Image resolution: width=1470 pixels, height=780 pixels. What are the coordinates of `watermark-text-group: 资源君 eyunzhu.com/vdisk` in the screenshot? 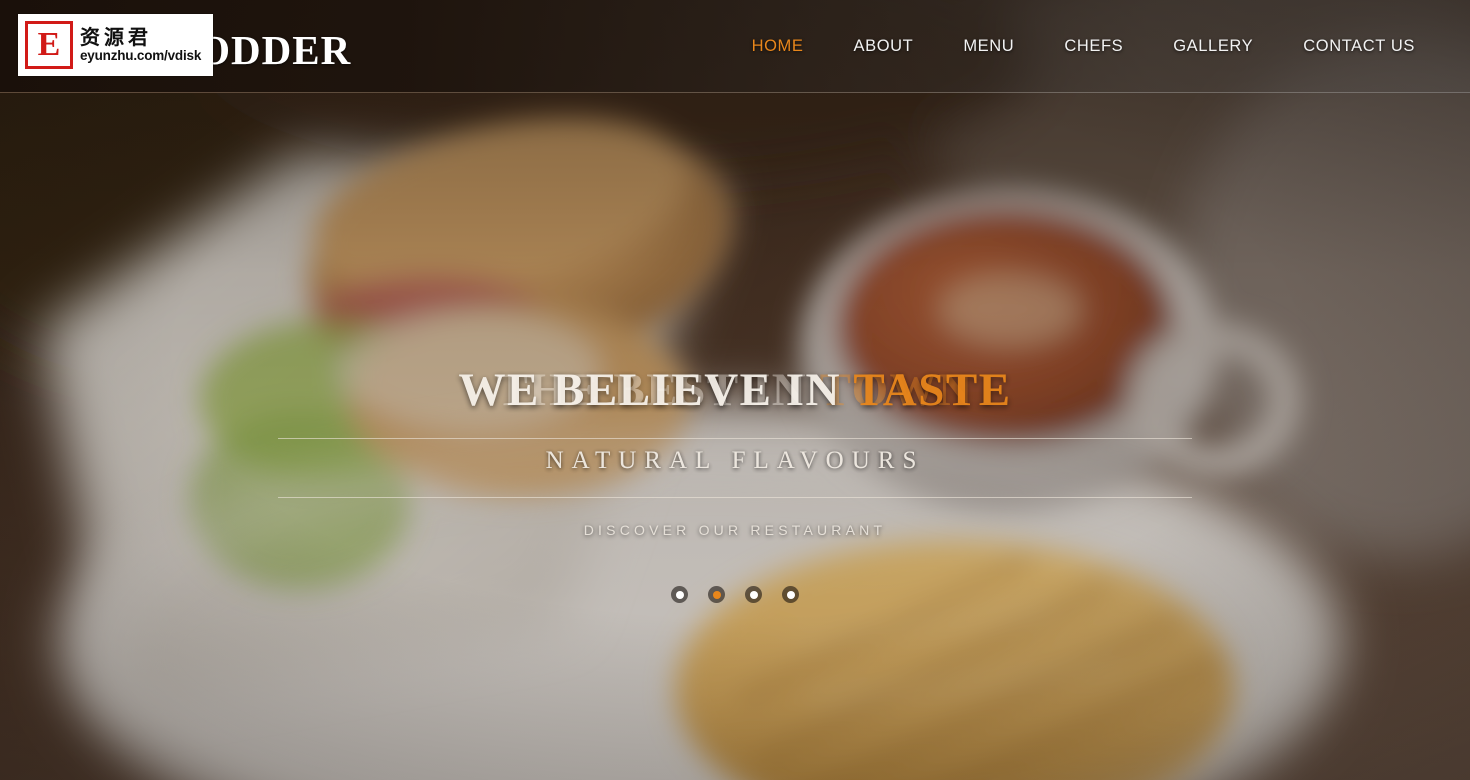 It's located at (141, 44).